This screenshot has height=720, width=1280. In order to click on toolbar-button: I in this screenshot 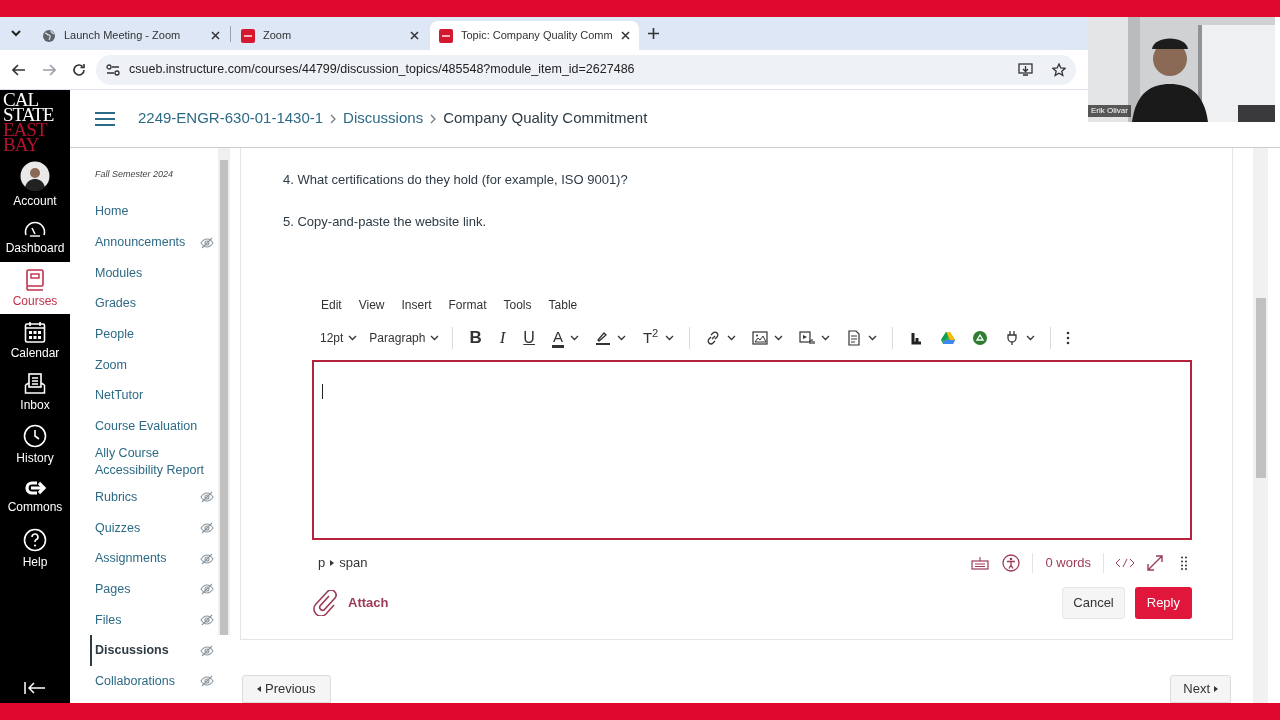, I will do `click(502, 338)`.